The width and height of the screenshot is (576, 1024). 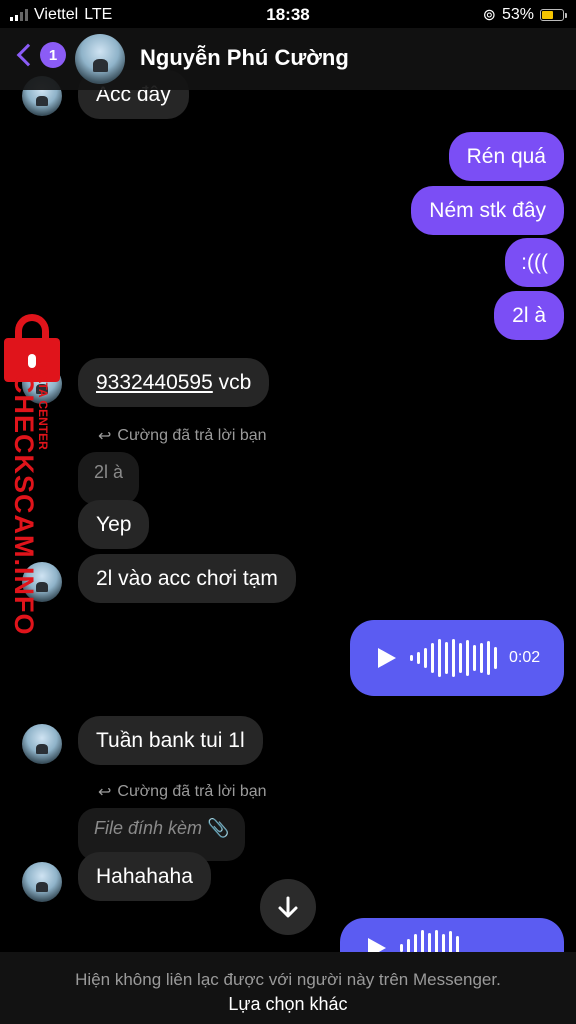 What do you see at coordinates (553, 15) in the screenshot?
I see `battery-icon` at bounding box center [553, 15].